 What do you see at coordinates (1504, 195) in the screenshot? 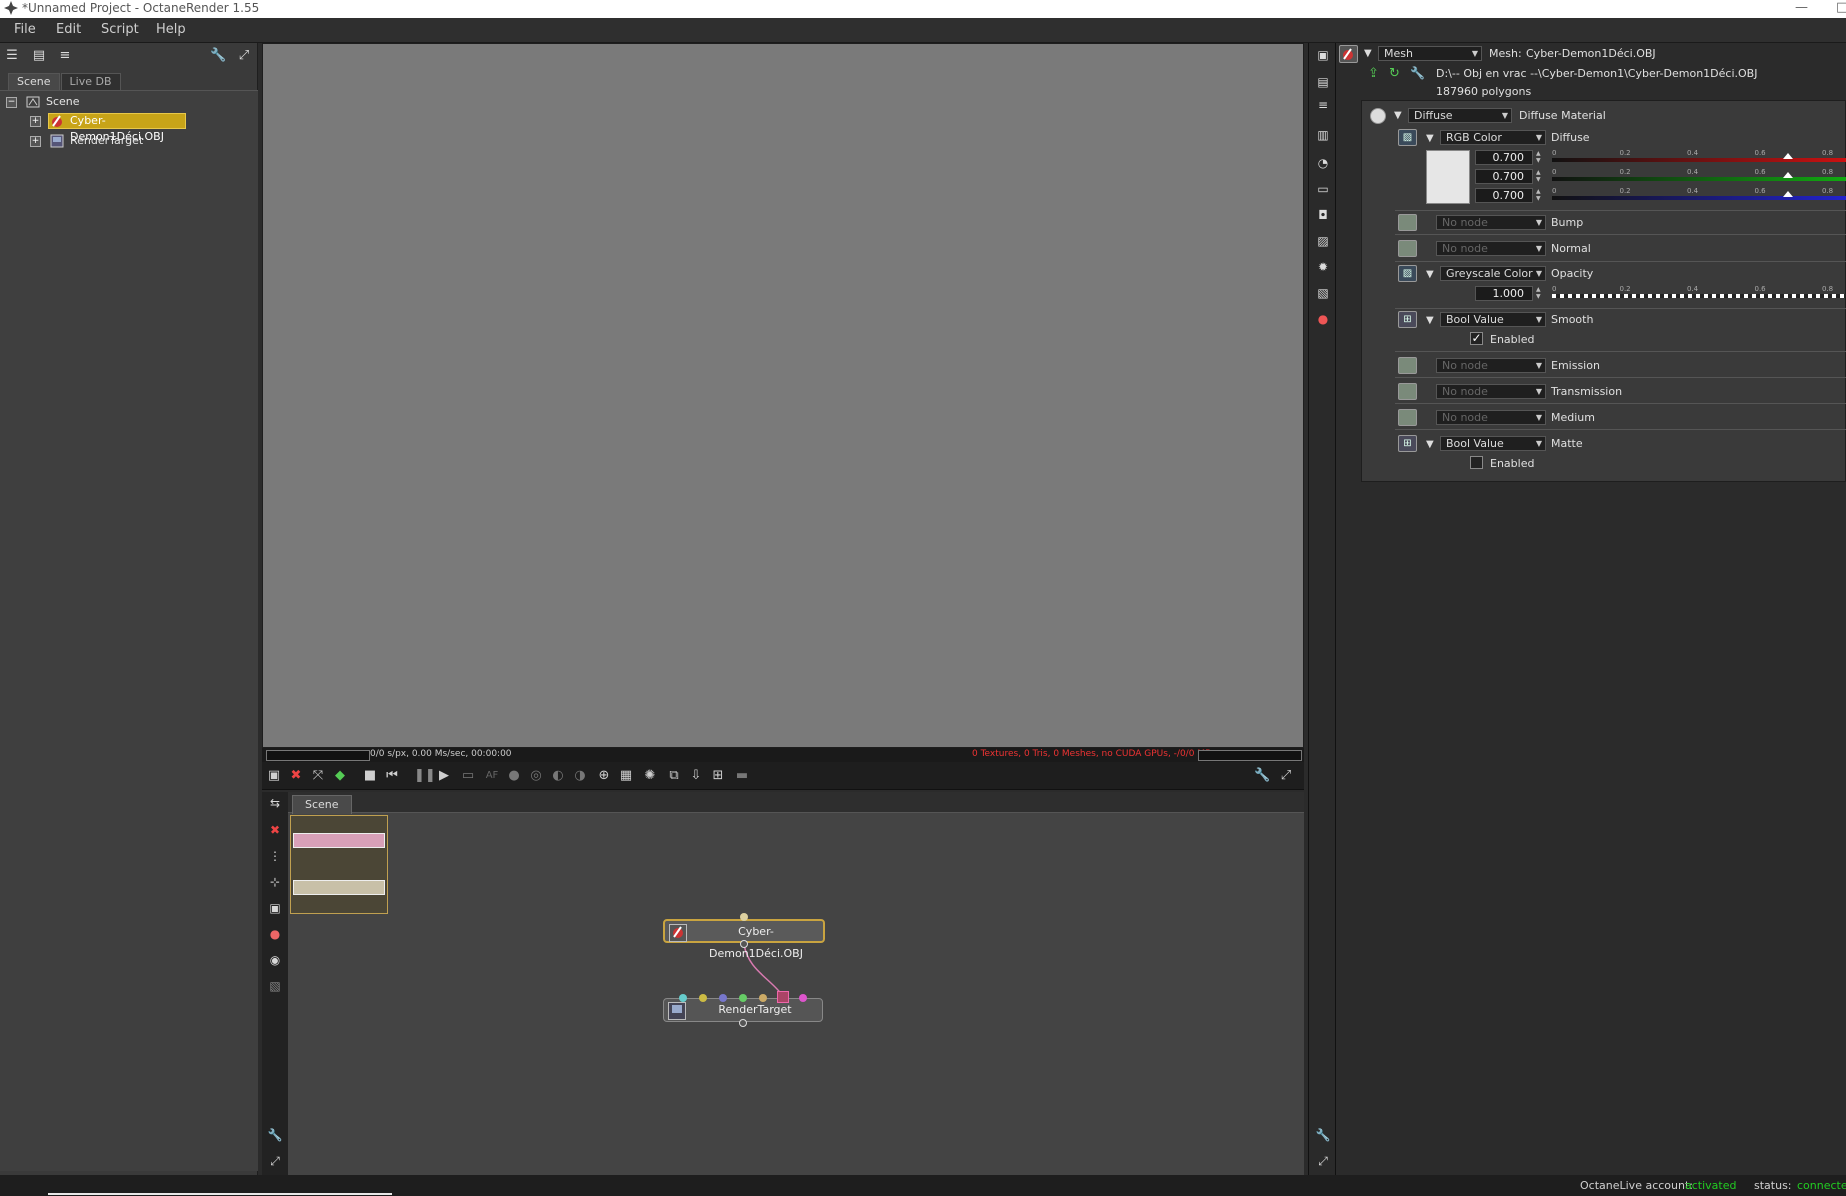
I see `diffuse-b-input: 0.700` at bounding box center [1504, 195].